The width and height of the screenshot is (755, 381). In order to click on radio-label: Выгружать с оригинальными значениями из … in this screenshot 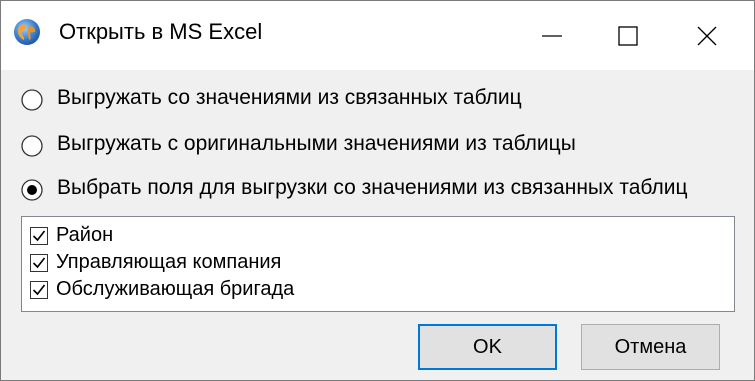, I will do `click(316, 143)`.